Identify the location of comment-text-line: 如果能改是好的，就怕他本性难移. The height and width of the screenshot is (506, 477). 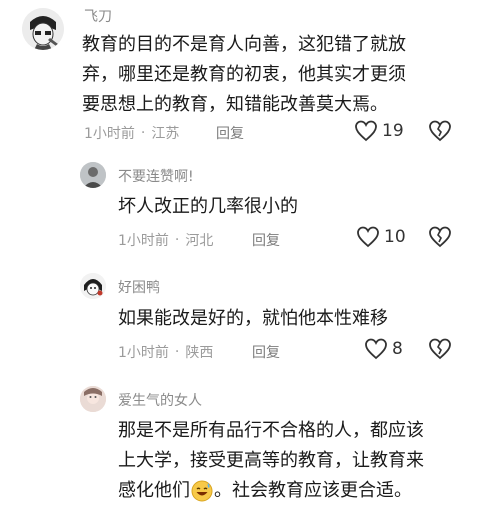
(253, 318).